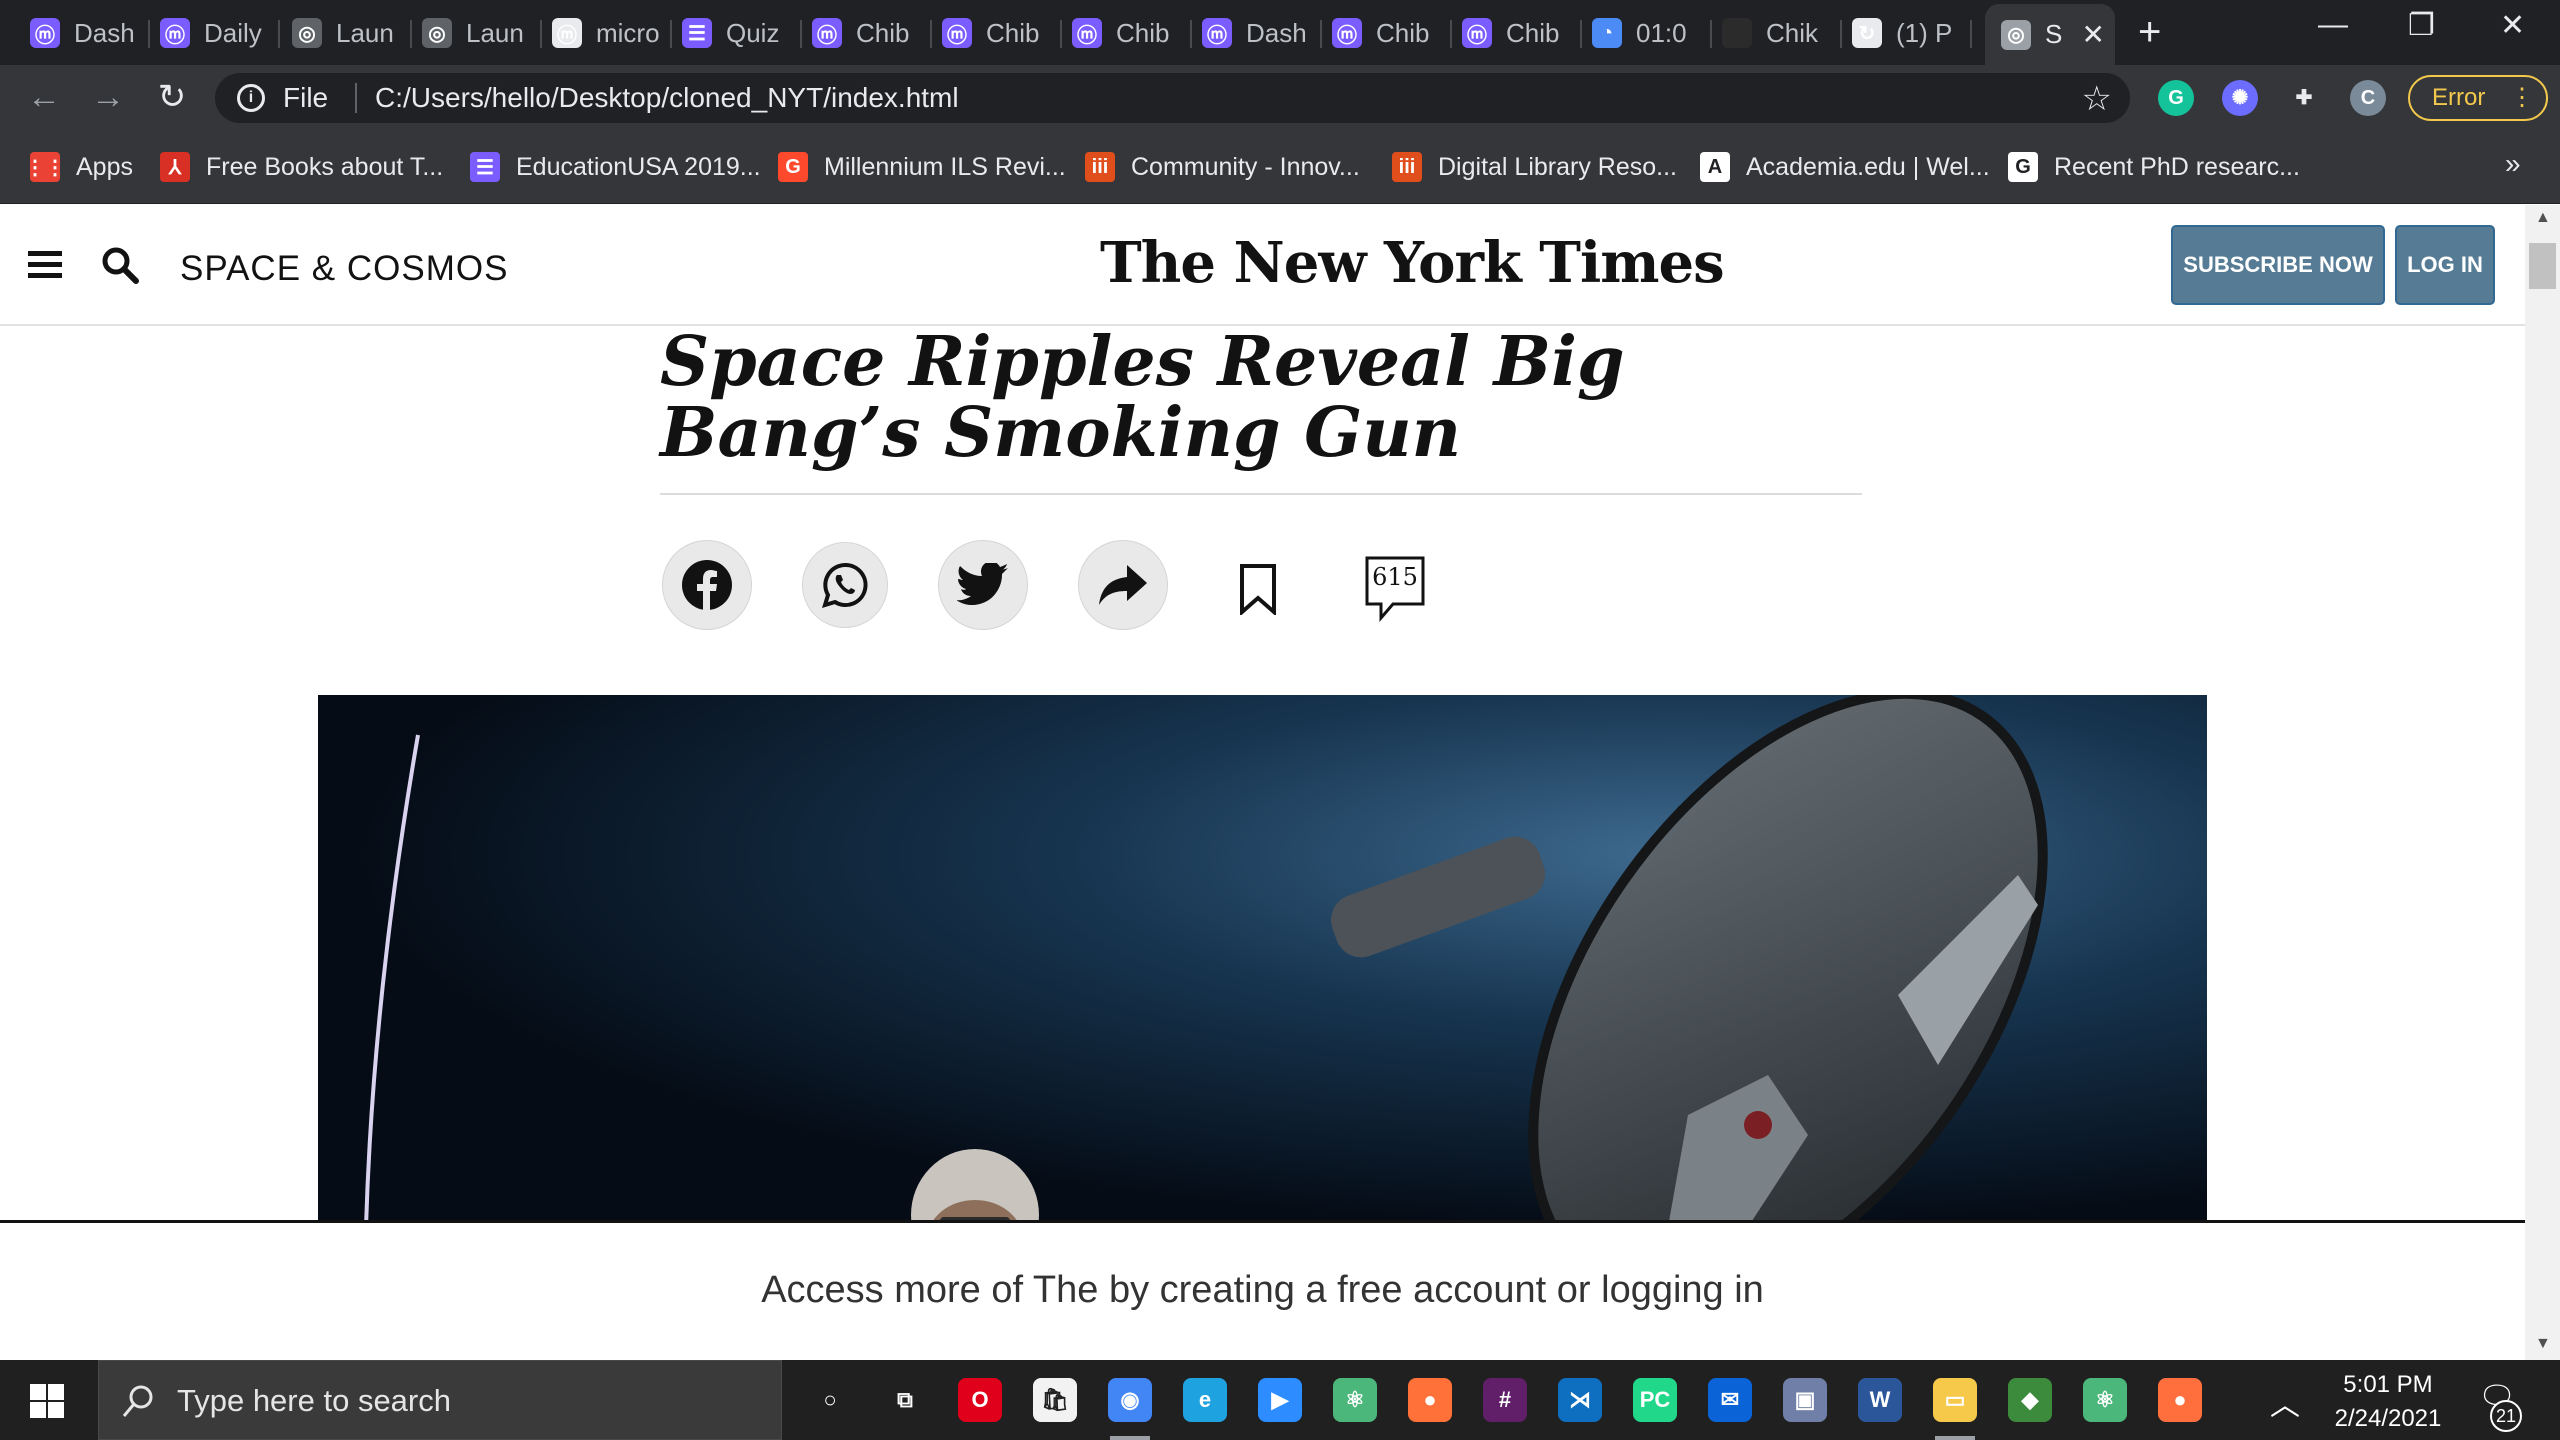 The image size is (2560, 1440). What do you see at coordinates (2093, 34) in the screenshot?
I see `close-tab-icon: ✕` at bounding box center [2093, 34].